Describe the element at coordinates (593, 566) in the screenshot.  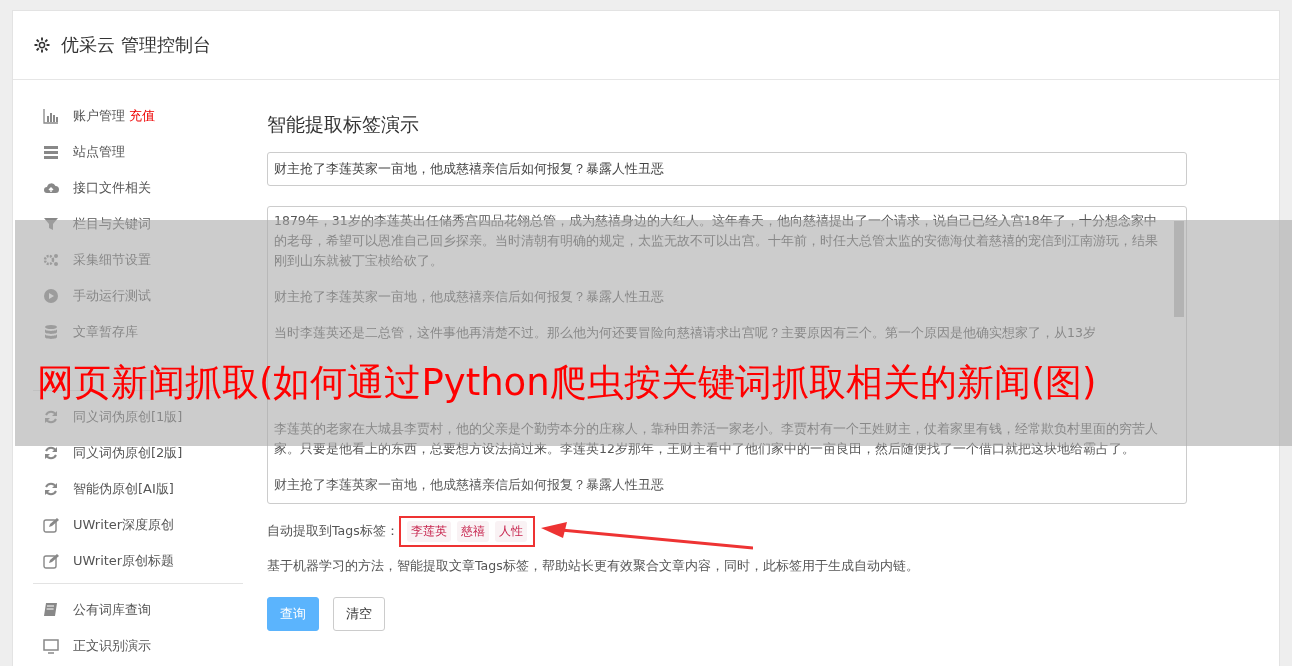
I see `description-text: 基于机器学习的方法，智能提取文章Tags标签，帮助站长更有效聚合文章内容，同时，此标签用于生成自动内链。` at that location.